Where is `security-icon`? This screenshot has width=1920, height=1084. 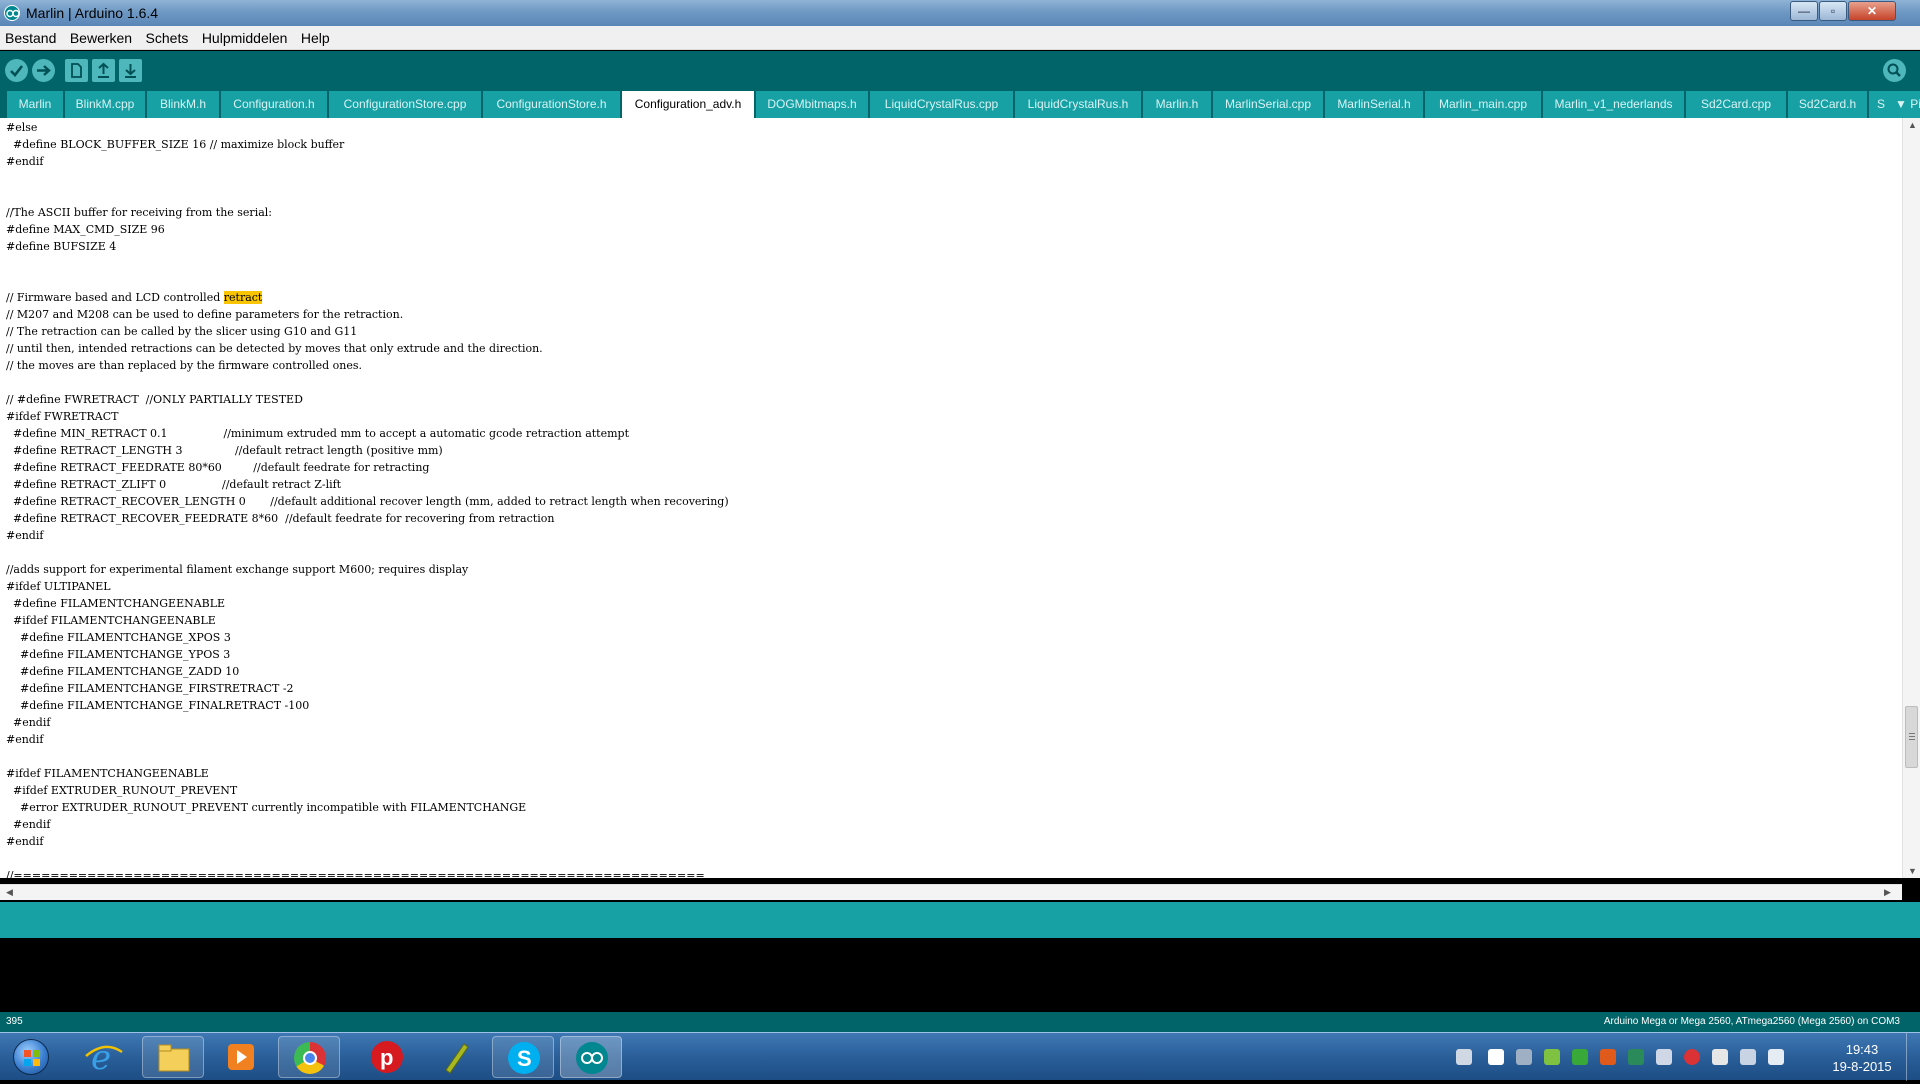
security-icon is located at coordinates (1580, 1057).